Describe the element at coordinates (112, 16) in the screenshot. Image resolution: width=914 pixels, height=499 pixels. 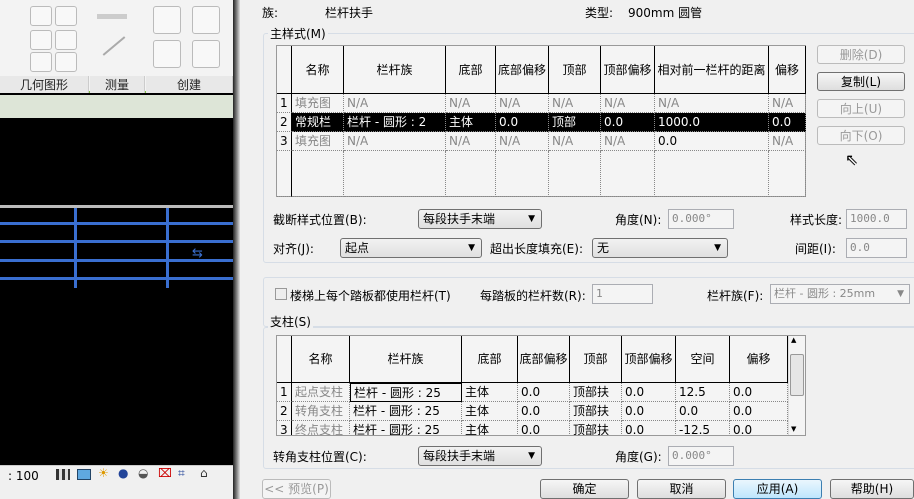
I see `aligned-dimension-icon` at that location.